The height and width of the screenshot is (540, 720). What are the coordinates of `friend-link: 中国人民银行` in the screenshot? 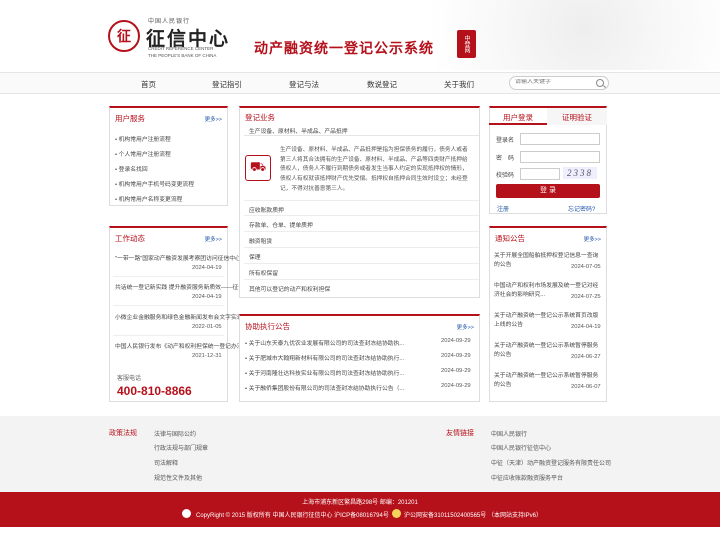 It's located at (509, 433).